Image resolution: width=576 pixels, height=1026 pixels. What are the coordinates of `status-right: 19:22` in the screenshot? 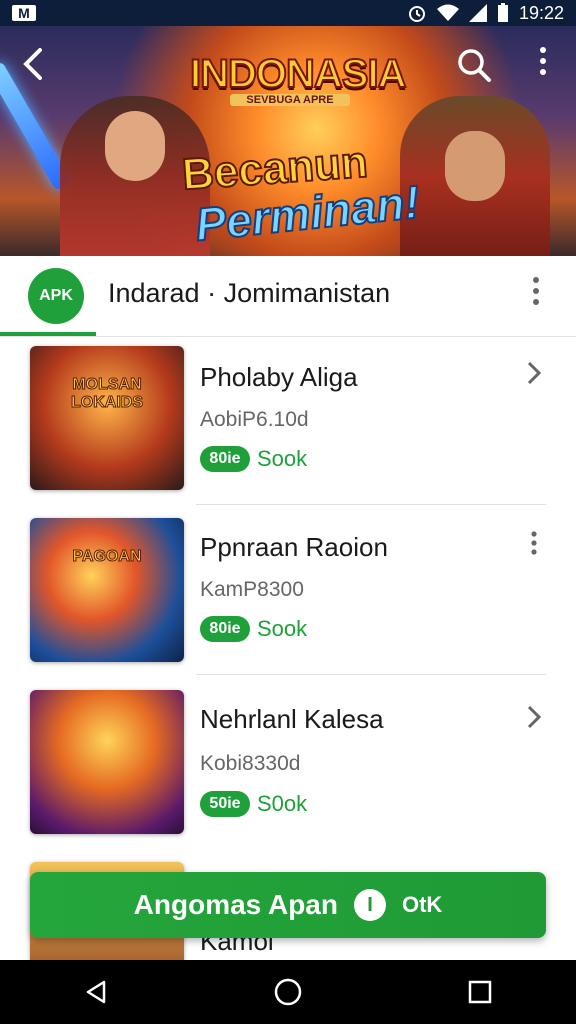 It's located at (485, 13).